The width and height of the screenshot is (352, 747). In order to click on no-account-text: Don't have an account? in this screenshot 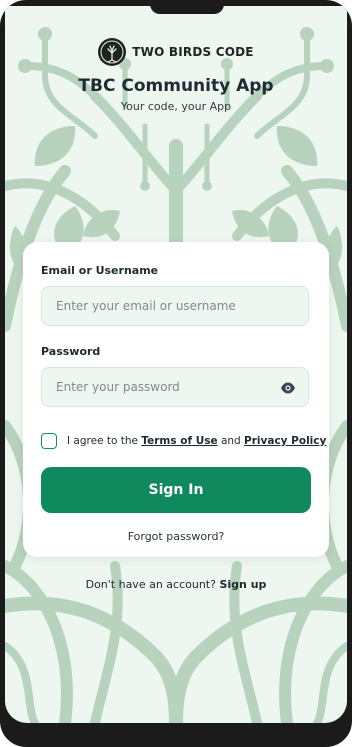, I will do `click(150, 584)`.